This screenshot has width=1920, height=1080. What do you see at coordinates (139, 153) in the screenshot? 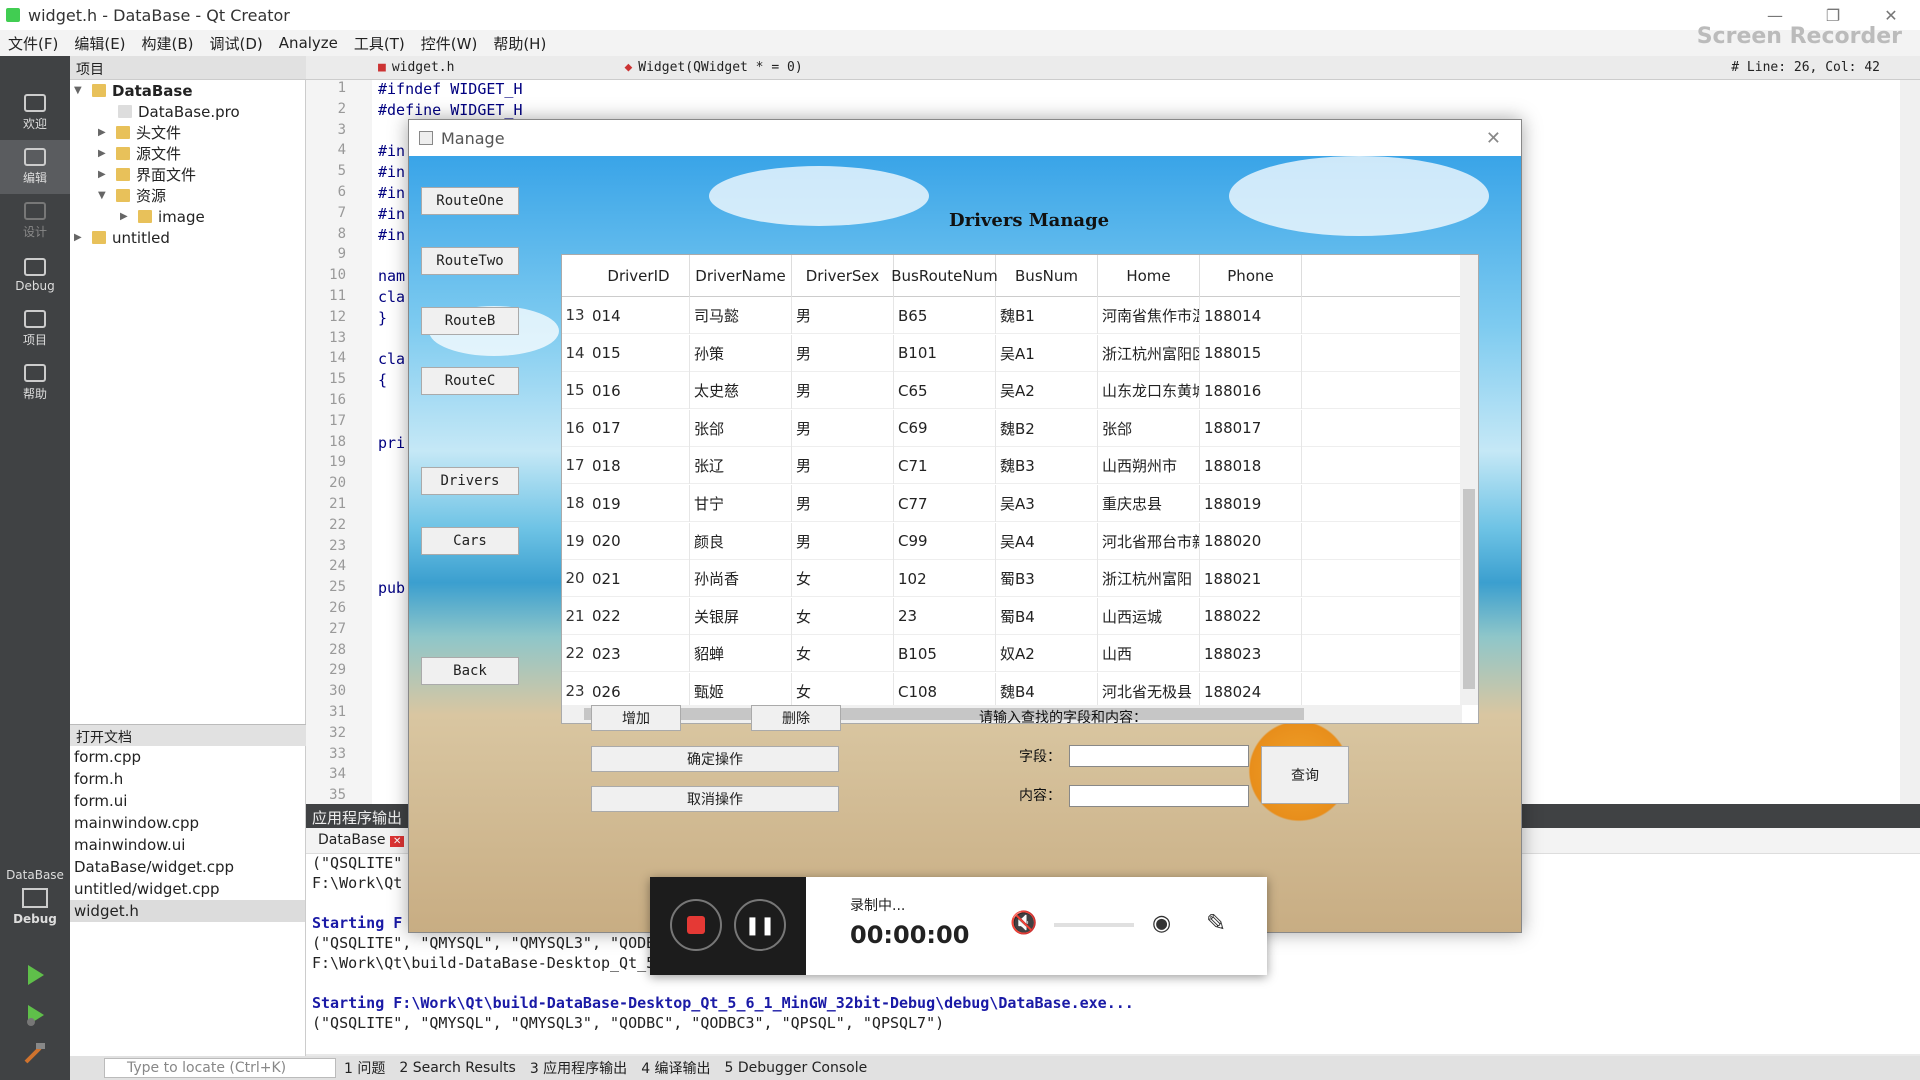
I see `tree-item-sources: ▶ 源文件` at bounding box center [139, 153].